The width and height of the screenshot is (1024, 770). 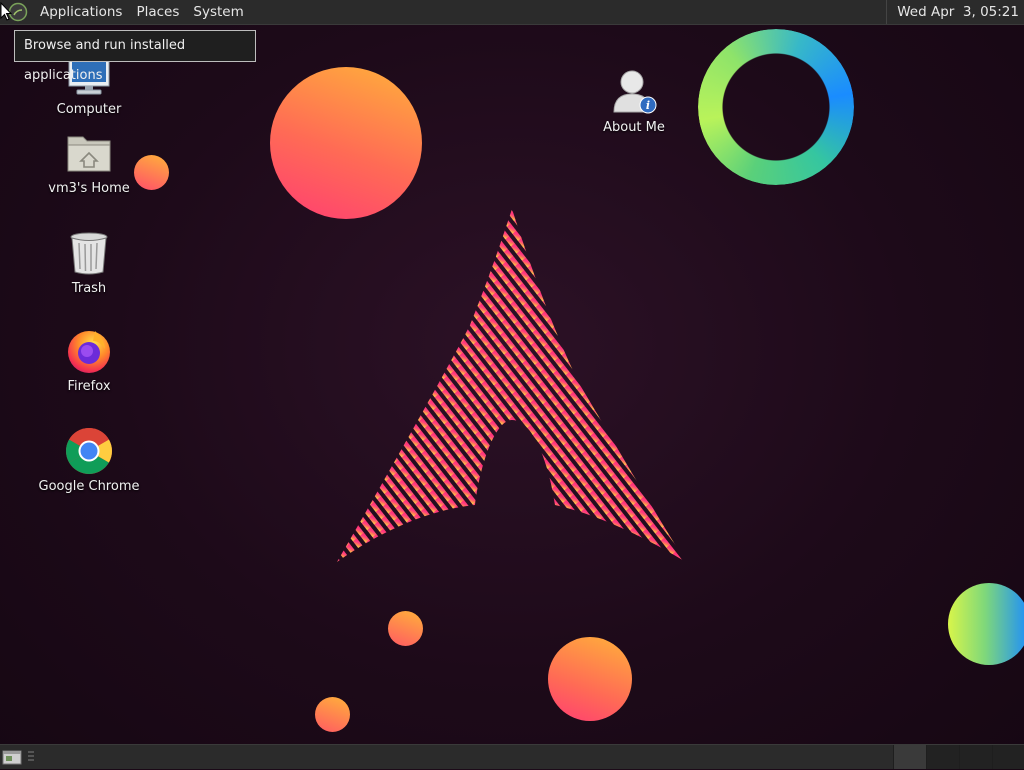 I want to click on trash-label: Trash, so click(x=89, y=288).